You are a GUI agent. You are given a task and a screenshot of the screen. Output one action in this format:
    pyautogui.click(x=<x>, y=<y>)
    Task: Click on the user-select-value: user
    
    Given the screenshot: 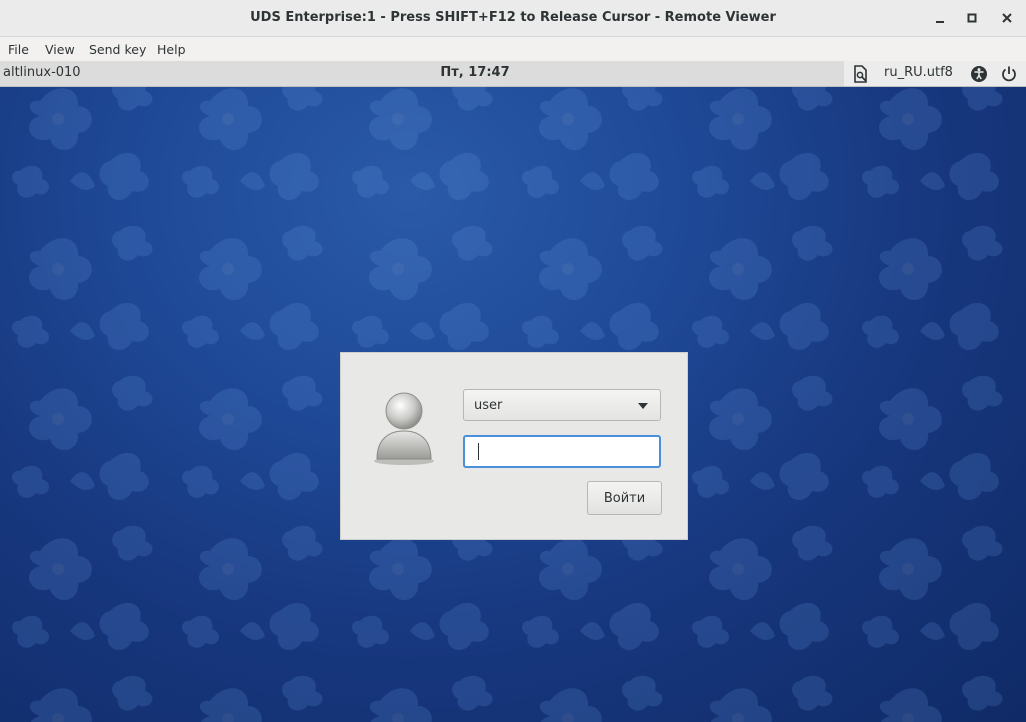 What is the action you would take?
    pyautogui.click(x=488, y=405)
    